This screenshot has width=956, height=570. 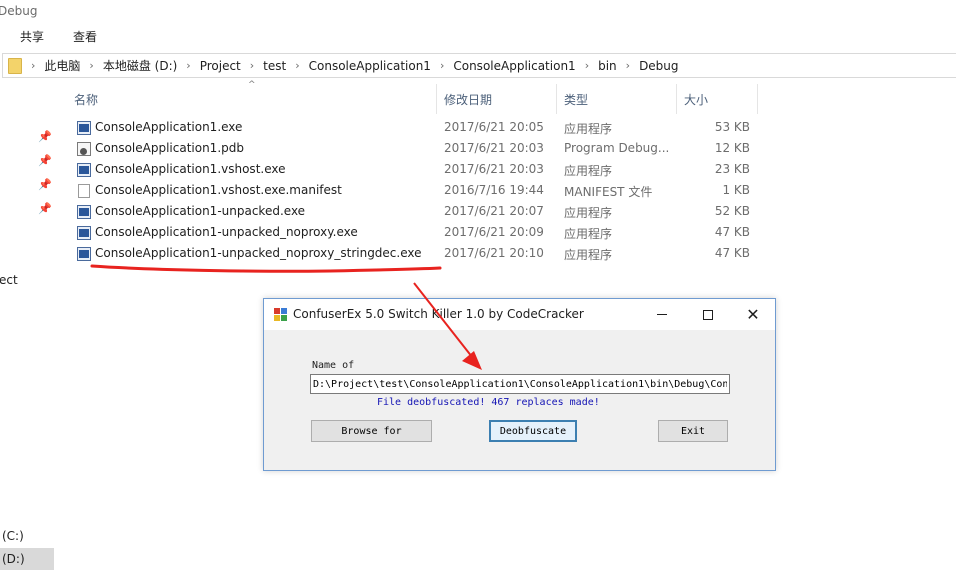 I want to click on nav-item-partial: ect, so click(x=9, y=280).